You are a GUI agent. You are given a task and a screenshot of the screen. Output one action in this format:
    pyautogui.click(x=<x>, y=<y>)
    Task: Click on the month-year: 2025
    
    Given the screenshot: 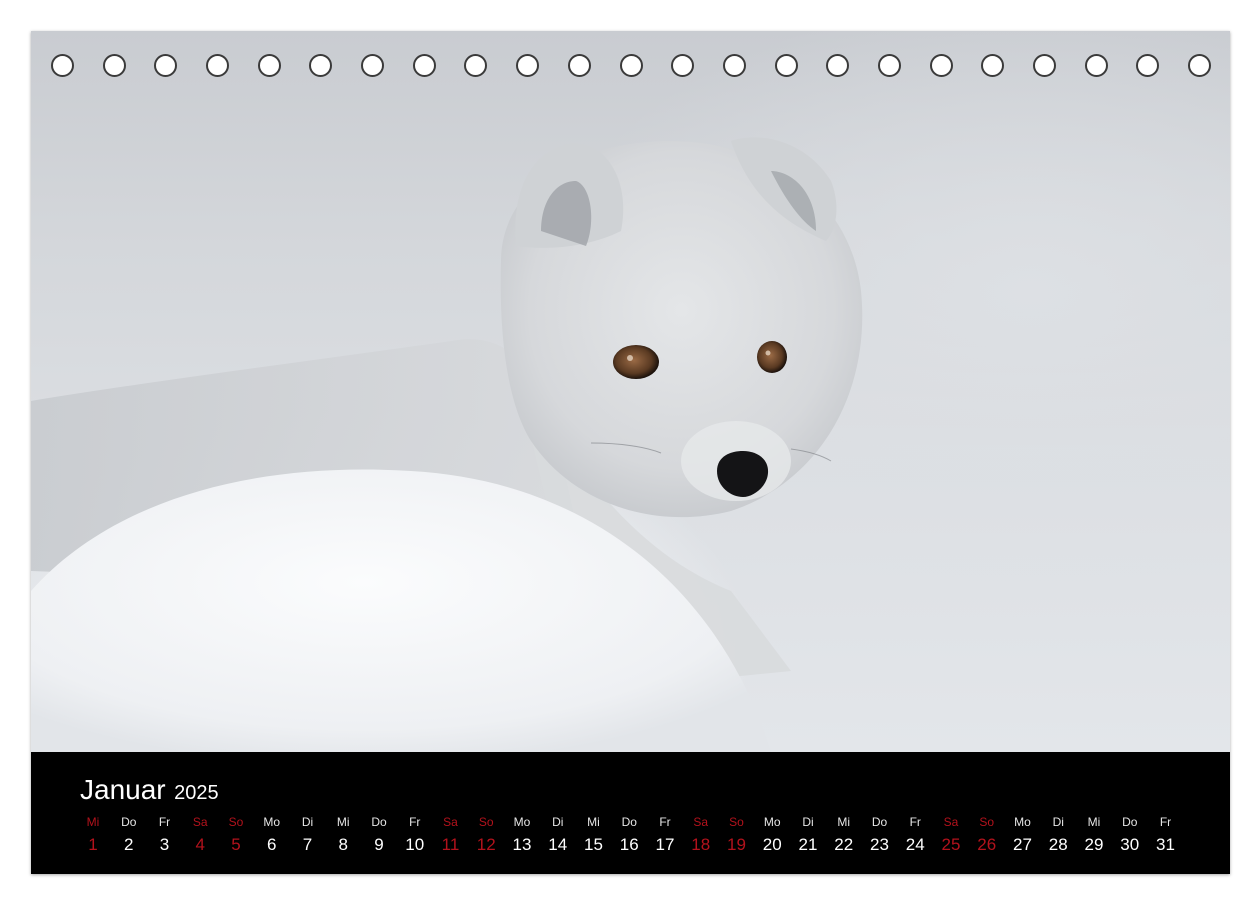 What is the action you would take?
    pyautogui.click(x=196, y=793)
    